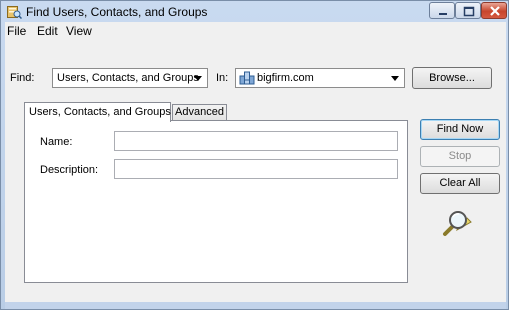 This screenshot has height=310, width=509. Describe the element at coordinates (16, 31) in the screenshot. I see `menu-file: File` at that location.